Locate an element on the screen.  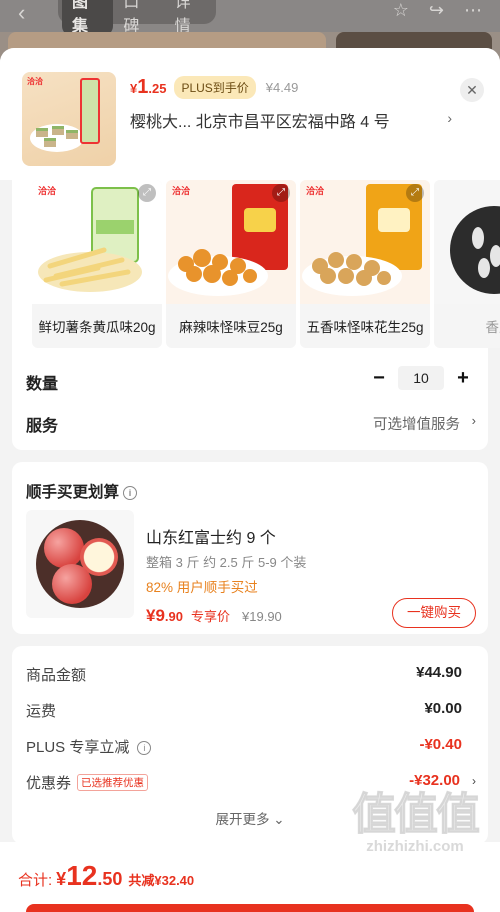
quantity-stepper: − 10 + is located at coordinates (421, 378).